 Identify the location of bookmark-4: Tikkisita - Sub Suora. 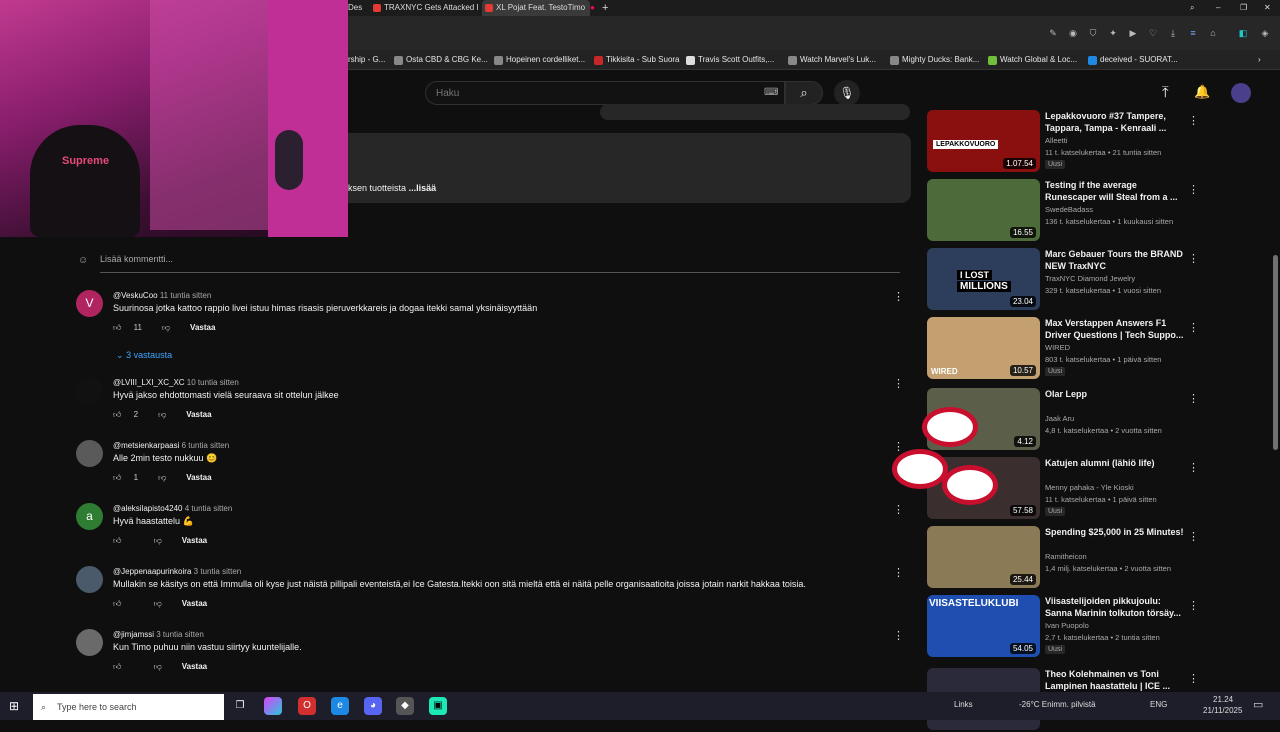
(637, 60).